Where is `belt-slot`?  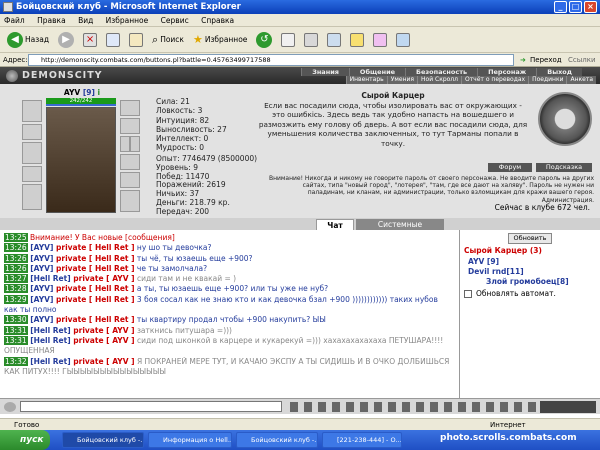 belt-slot is located at coordinates (32, 174).